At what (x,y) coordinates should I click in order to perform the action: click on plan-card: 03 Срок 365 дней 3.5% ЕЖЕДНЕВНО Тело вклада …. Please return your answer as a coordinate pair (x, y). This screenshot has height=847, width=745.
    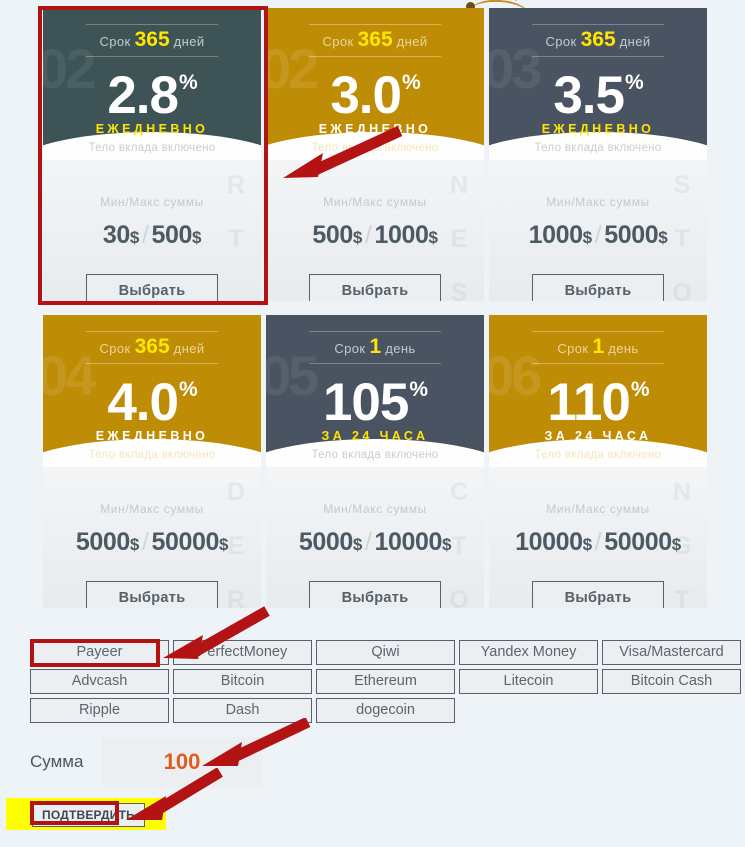
    Looking at the image, I should click on (598, 154).